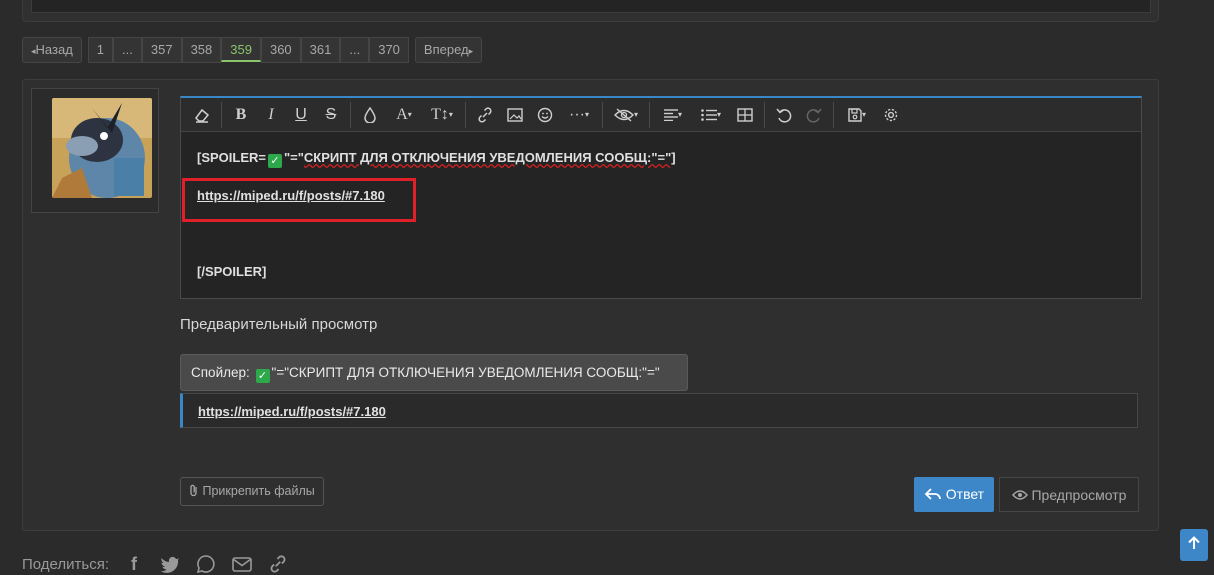 The image size is (1214, 575). I want to click on spoiler-content: https://miped.ru/f/posts/#7.180, so click(659, 410).